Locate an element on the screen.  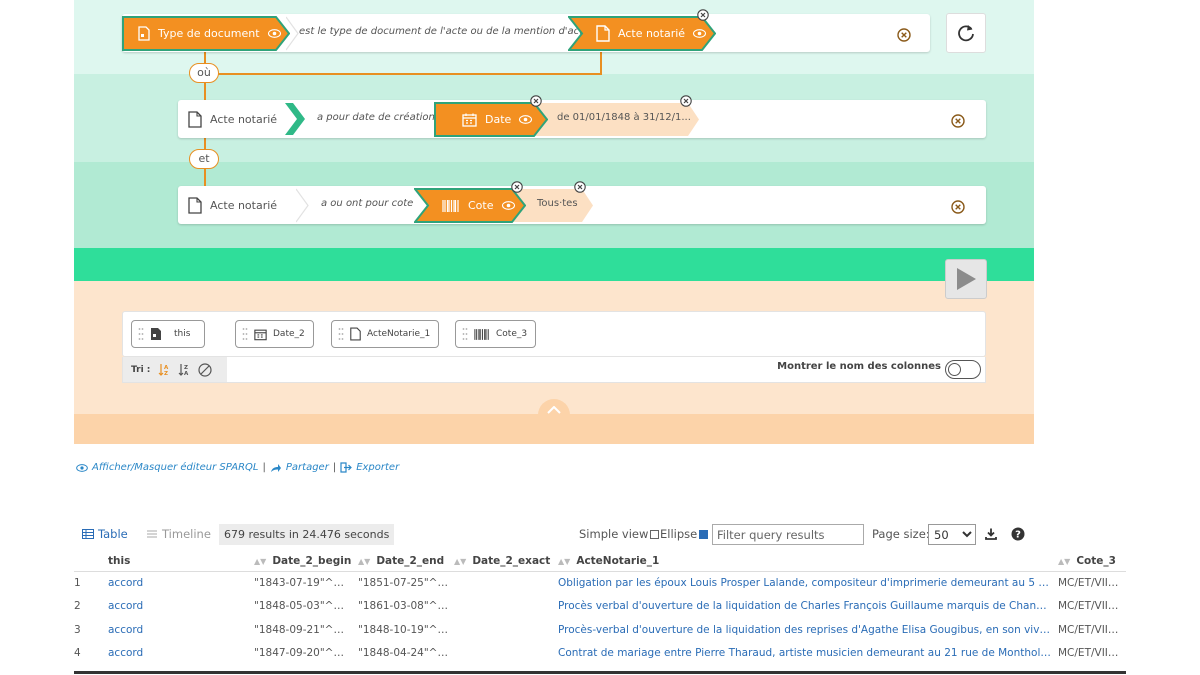
cote-chip: Cote is located at coordinates (470, 205).